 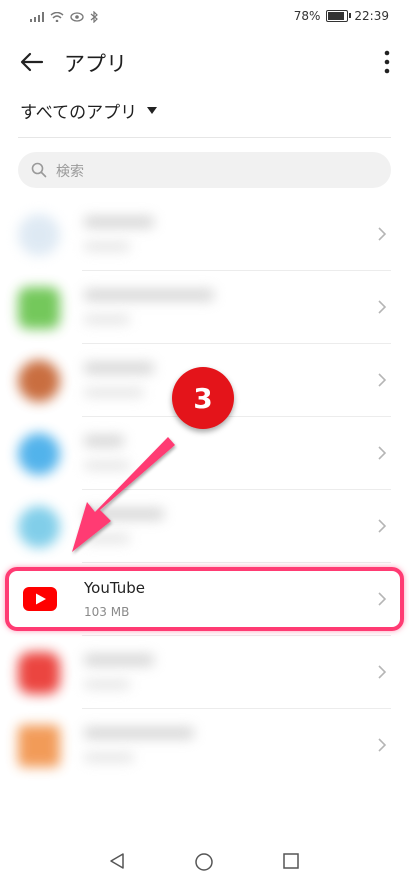 What do you see at coordinates (203, 398) in the screenshot?
I see `step-number-badge: 3` at bounding box center [203, 398].